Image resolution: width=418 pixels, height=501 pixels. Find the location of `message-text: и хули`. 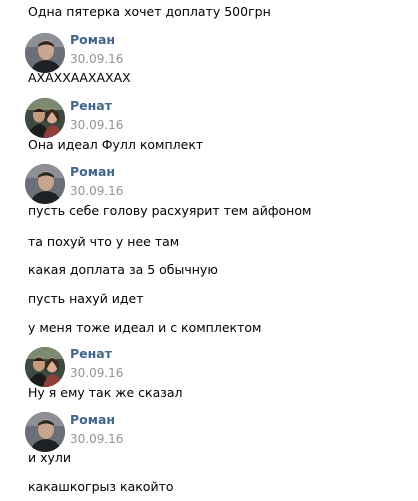

message-text: и хули is located at coordinates (50, 457).